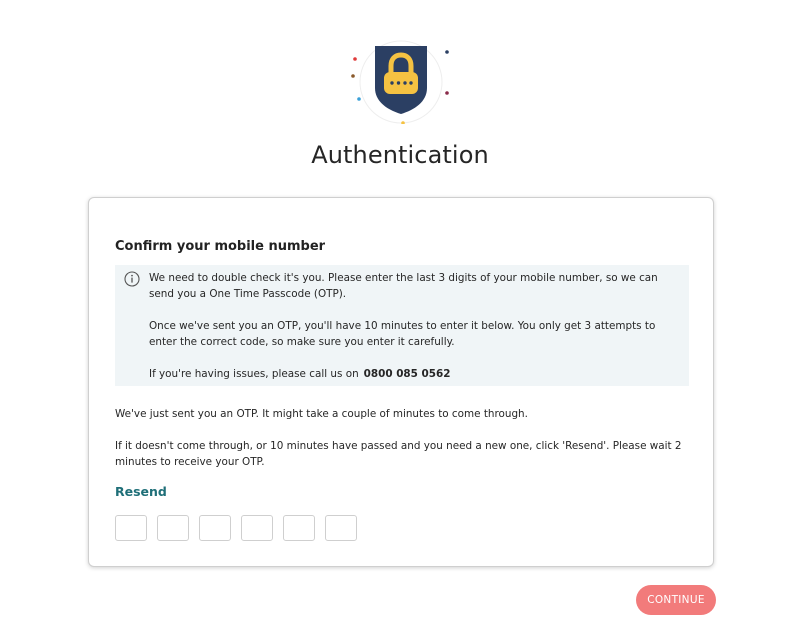 The height and width of the screenshot is (642, 800). I want to click on continue-button: CONTINUE, so click(676, 600).